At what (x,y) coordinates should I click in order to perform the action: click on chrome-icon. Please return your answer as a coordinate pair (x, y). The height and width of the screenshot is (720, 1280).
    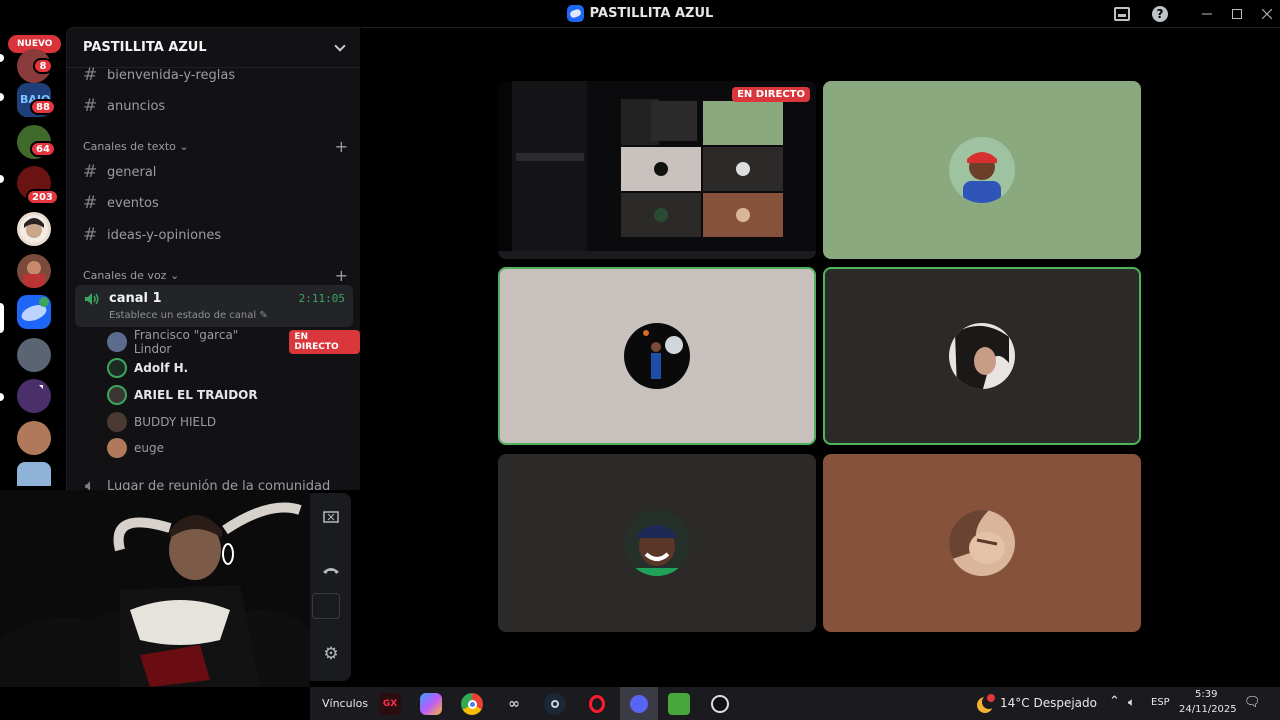
    Looking at the image, I should click on (472, 704).